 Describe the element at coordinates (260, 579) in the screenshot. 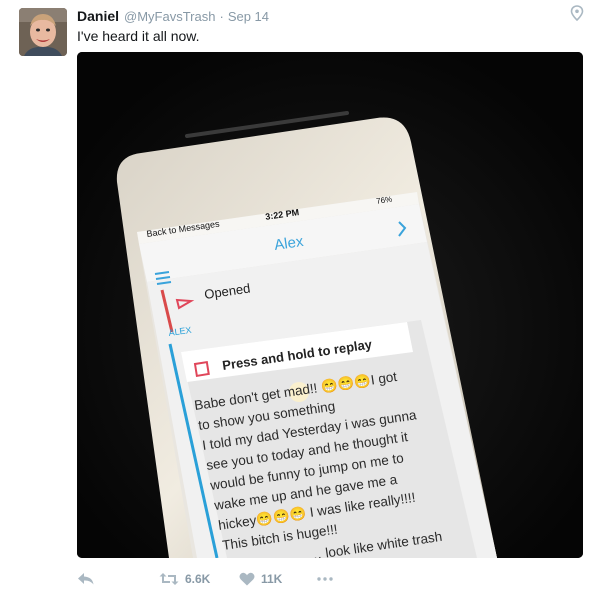

I see `like-button: 11K` at that location.